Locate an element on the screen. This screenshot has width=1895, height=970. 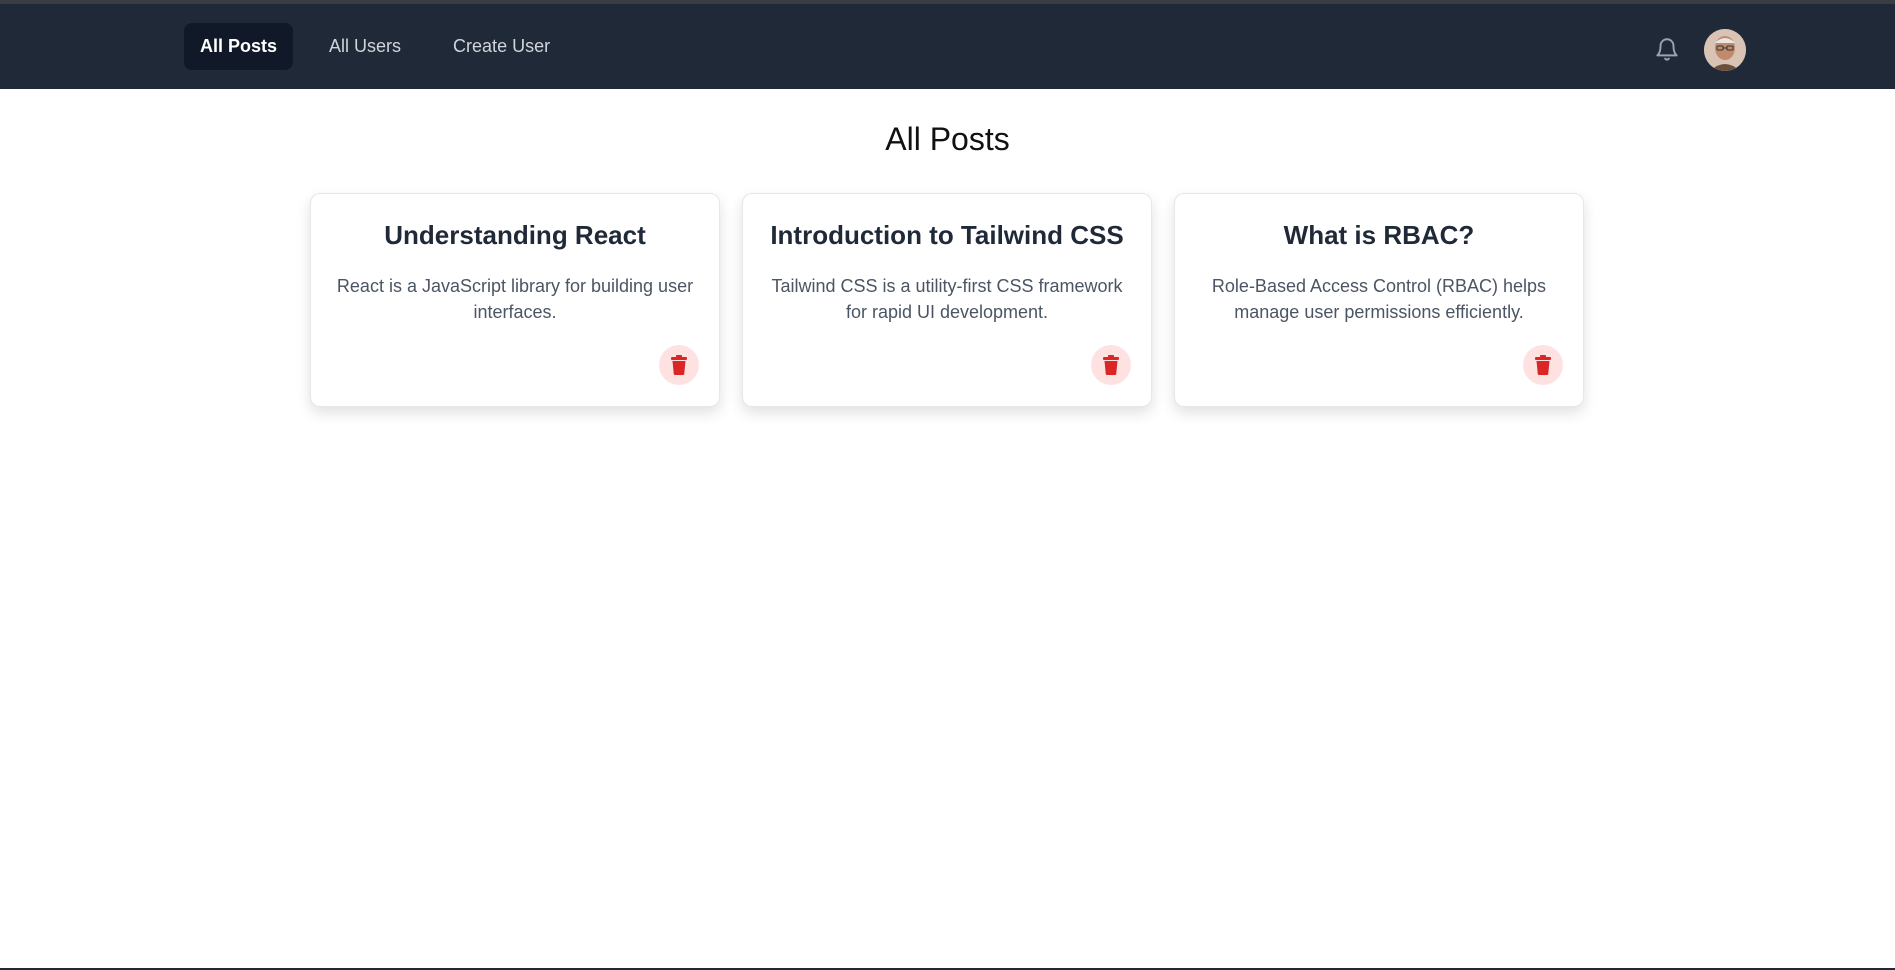
nav-links: All Posts All Users Create User is located at coordinates (385, 46).